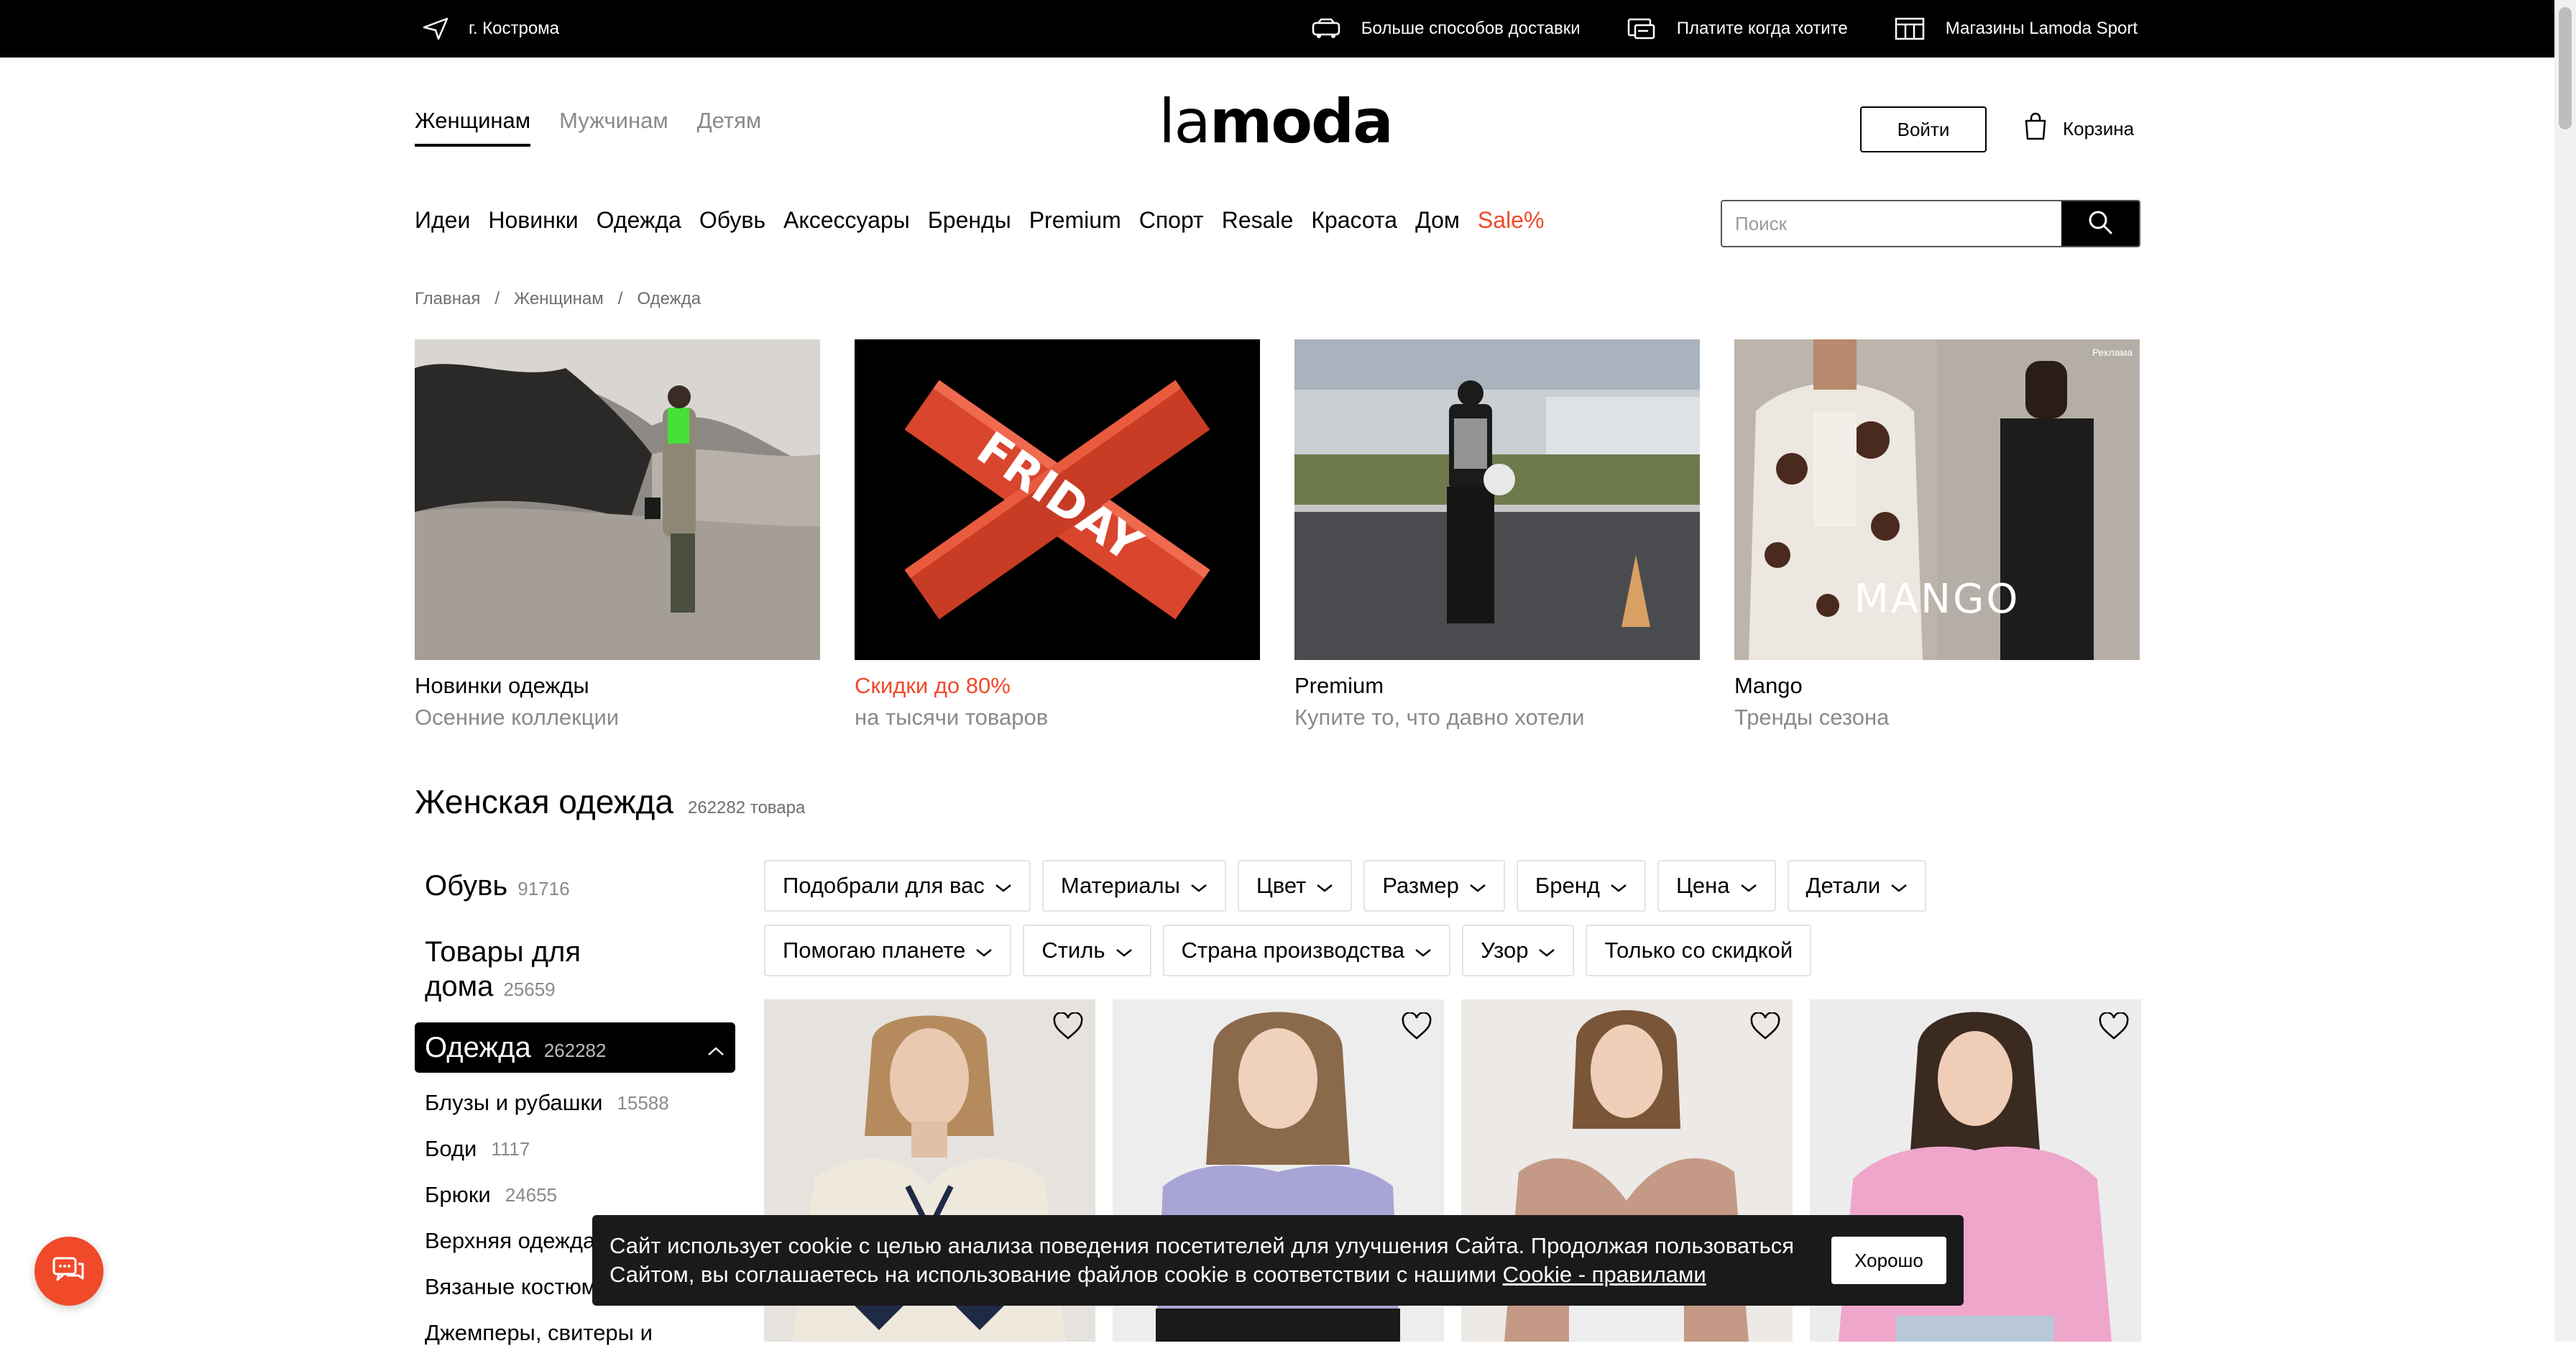 The image size is (2576, 1356). Describe the element at coordinates (716, 1048) in the screenshot. I see `chevron-up-icon` at that location.